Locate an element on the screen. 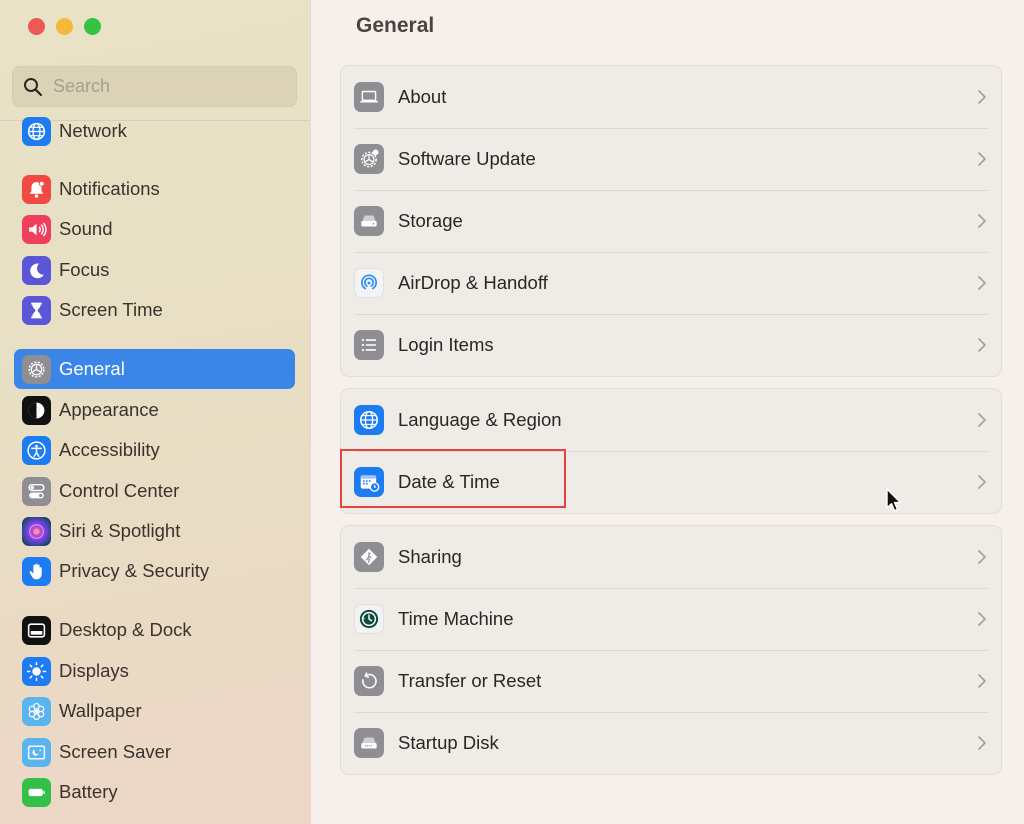 The image size is (1024, 824). row-label: About is located at coordinates (422, 96).